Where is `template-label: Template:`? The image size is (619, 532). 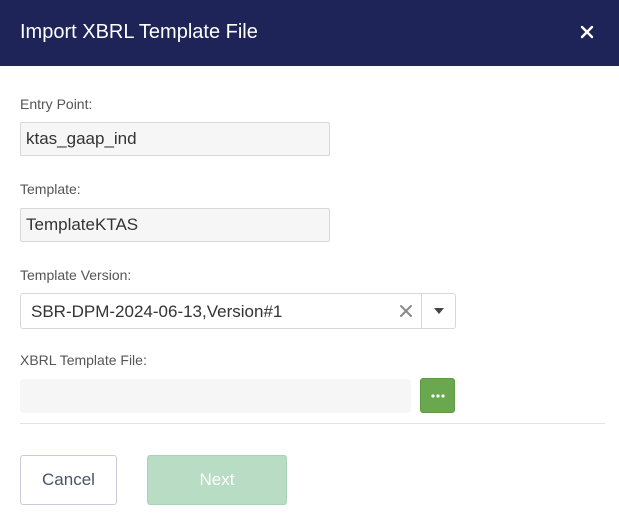
template-label: Template: is located at coordinates (50, 189).